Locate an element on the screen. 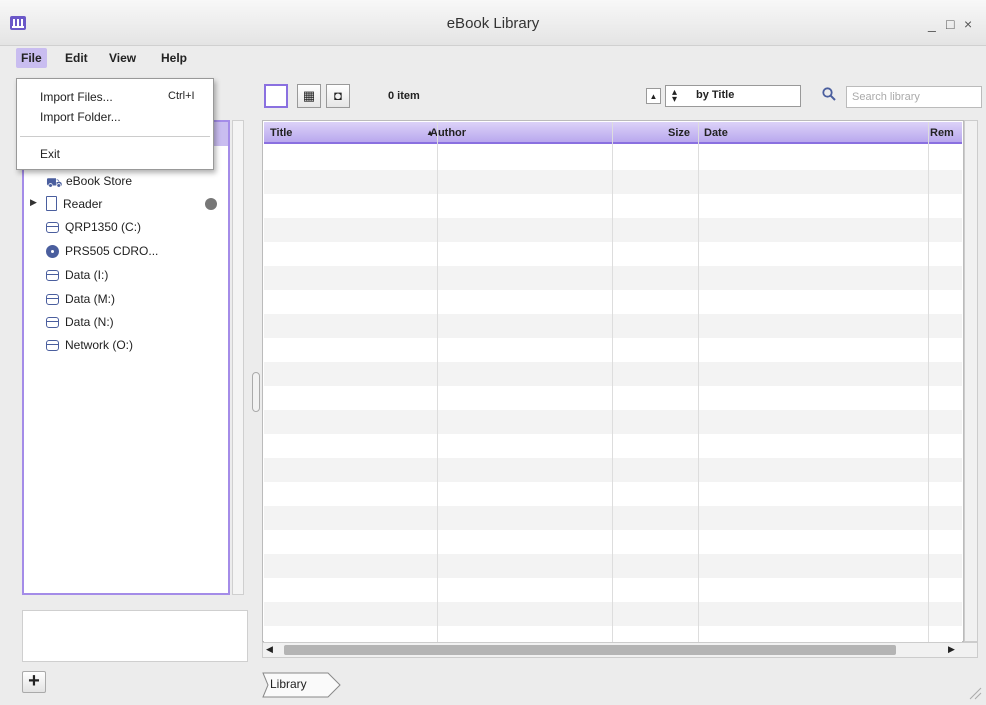 Image resolution: width=986 pixels, height=705 pixels. grid-icon: ▦ is located at coordinates (309, 95).